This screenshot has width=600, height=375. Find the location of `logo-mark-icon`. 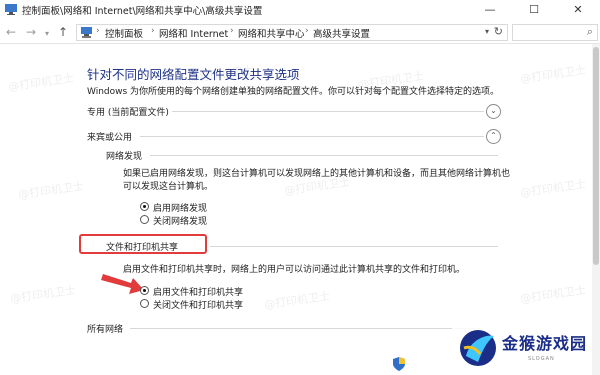

logo-mark-icon is located at coordinates (478, 348).